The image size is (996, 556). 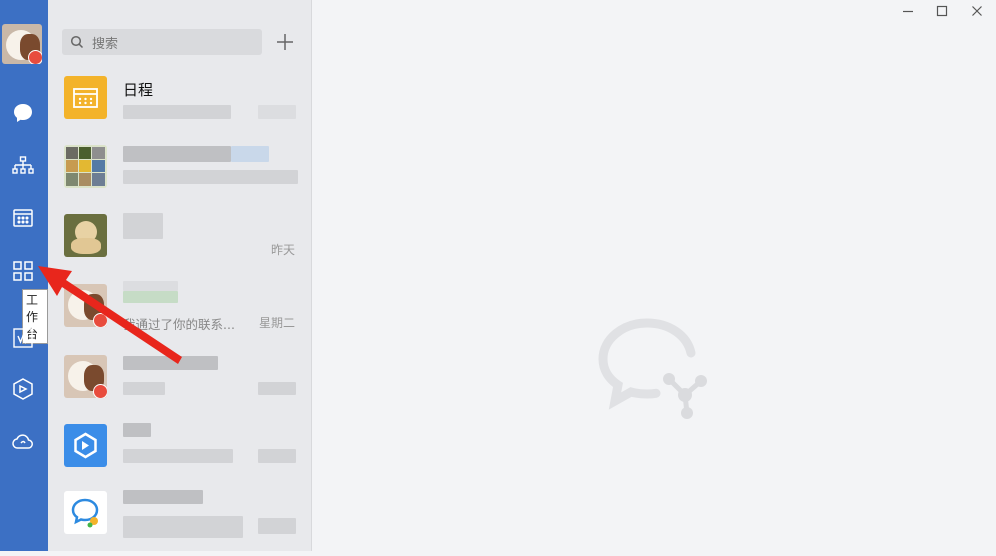 What do you see at coordinates (23, 113) in the screenshot?
I see `message-icon` at bounding box center [23, 113].